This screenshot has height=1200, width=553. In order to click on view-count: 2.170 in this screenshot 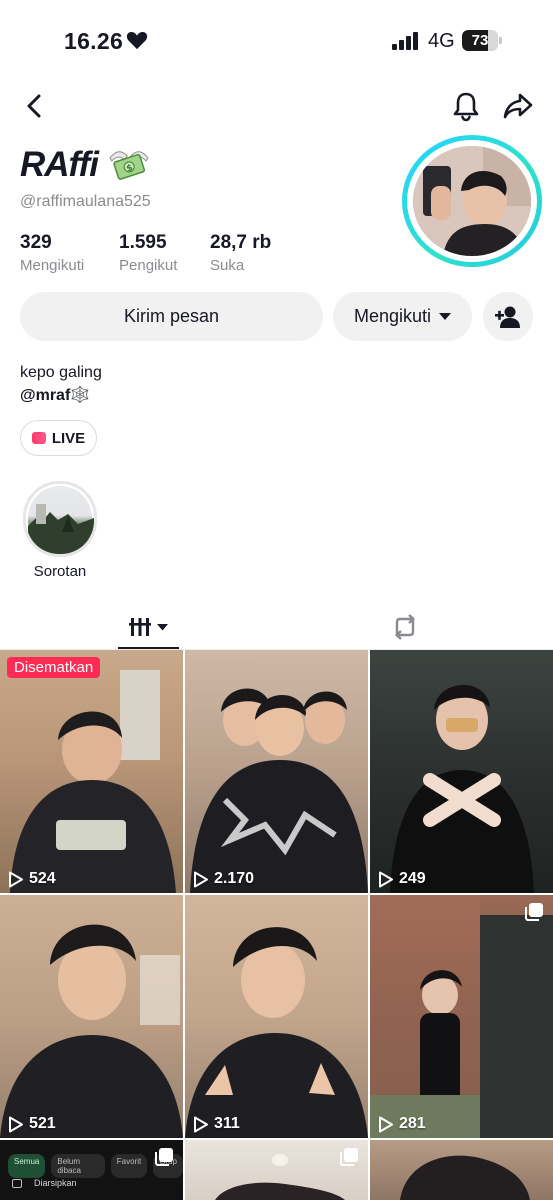, I will do `click(223, 879)`.